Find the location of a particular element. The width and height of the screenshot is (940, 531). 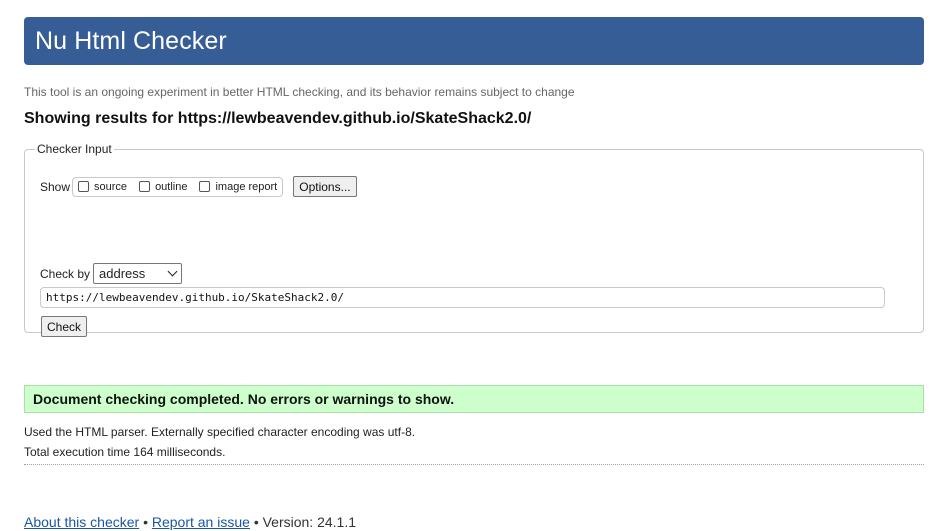

version-text: Version: 24.1.1 is located at coordinates (309, 522).